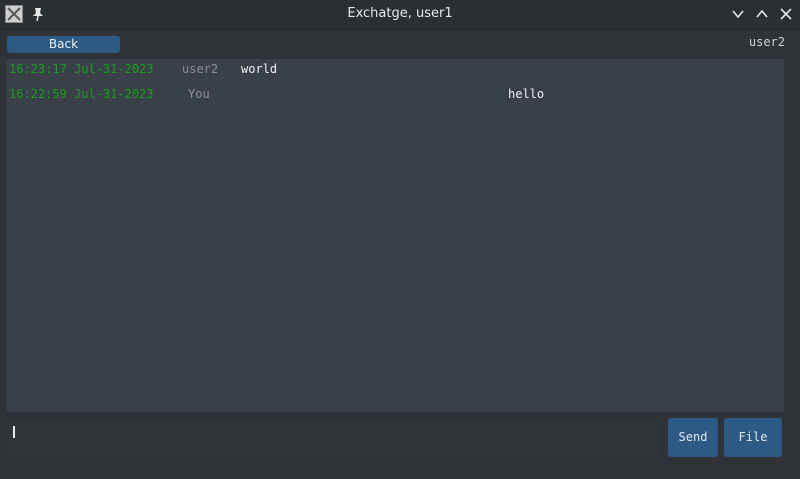 The height and width of the screenshot is (479, 800). Describe the element at coordinates (753, 437) in the screenshot. I see `file-button: File` at that location.